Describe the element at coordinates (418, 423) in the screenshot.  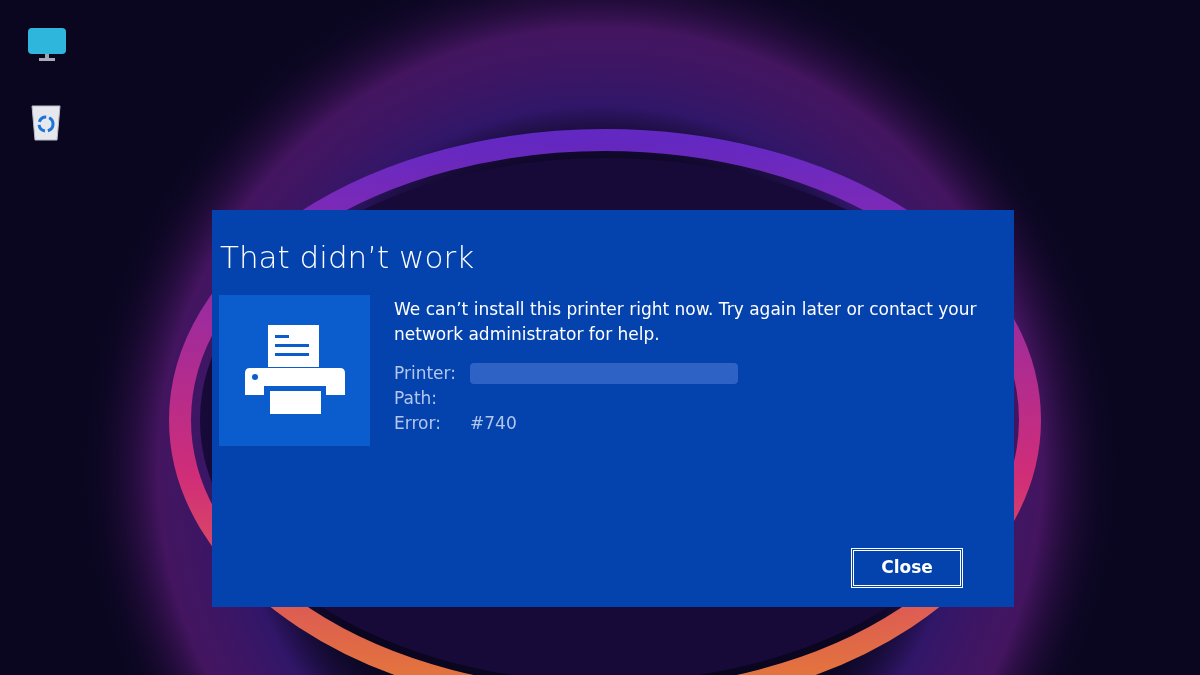
I see `detail-label: Error:` at that location.